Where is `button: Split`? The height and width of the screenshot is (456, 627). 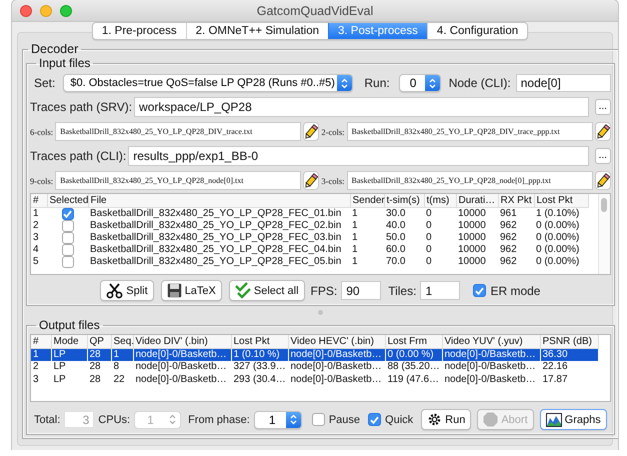
button: Split is located at coordinates (127, 290).